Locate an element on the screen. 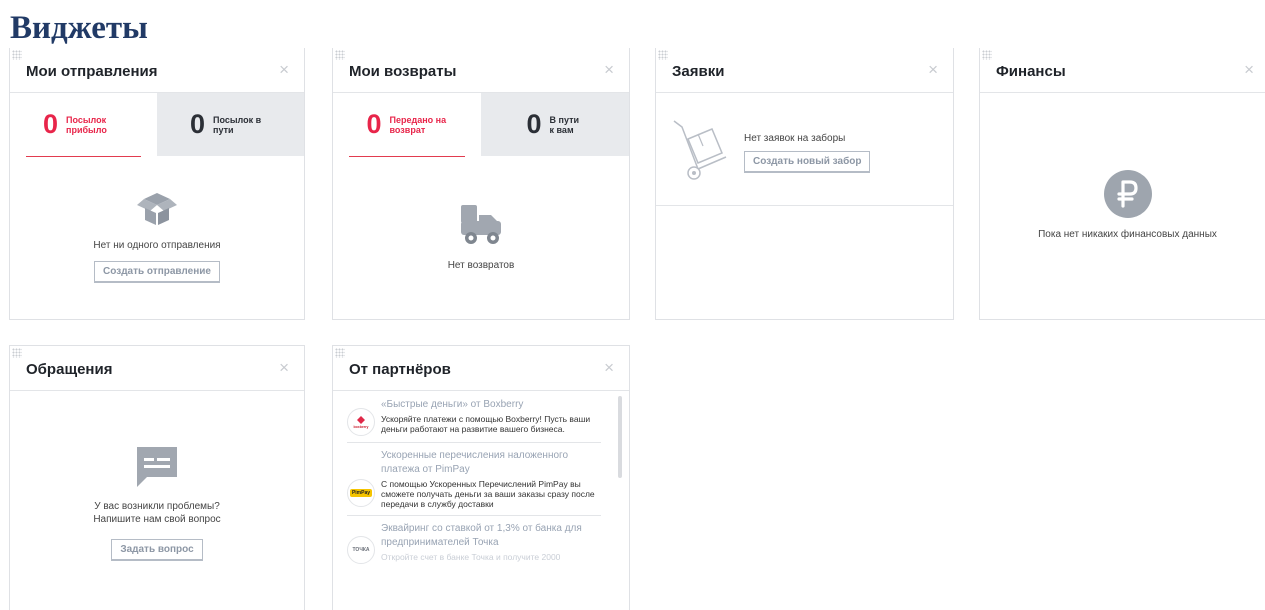 Image resolution: width=1265 pixels, height=610 pixels. widget-title: Мои отправления is located at coordinates (92, 71).